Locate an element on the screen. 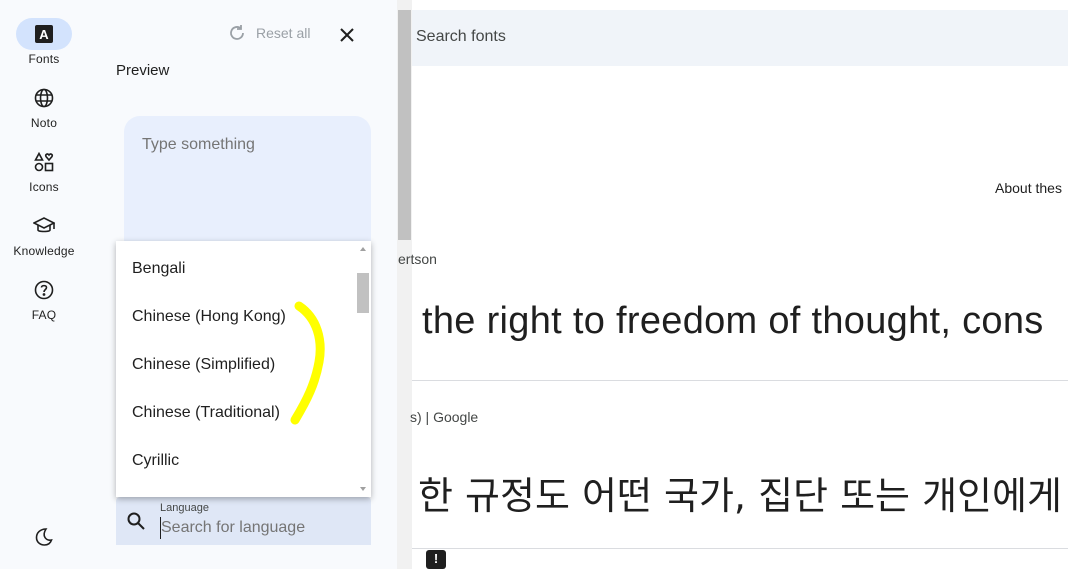  globe-icon is located at coordinates (44, 98).